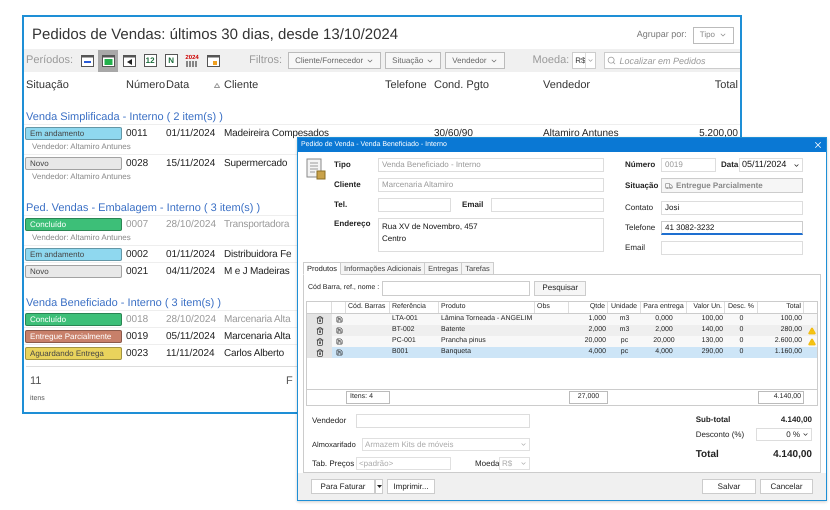 Image resolution: width=830 pixels, height=510 pixels. Describe the element at coordinates (146, 84) in the screenshot. I see `column-header: Número` at that location.